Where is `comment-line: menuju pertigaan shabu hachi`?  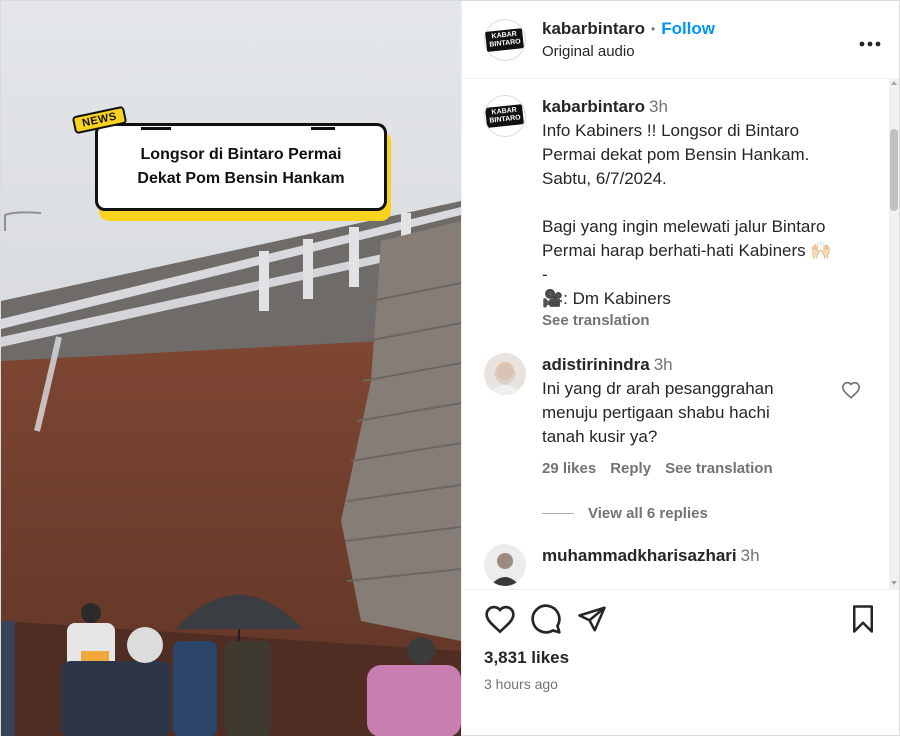
comment-line: menuju pertigaan shabu hachi is located at coordinates (656, 412).